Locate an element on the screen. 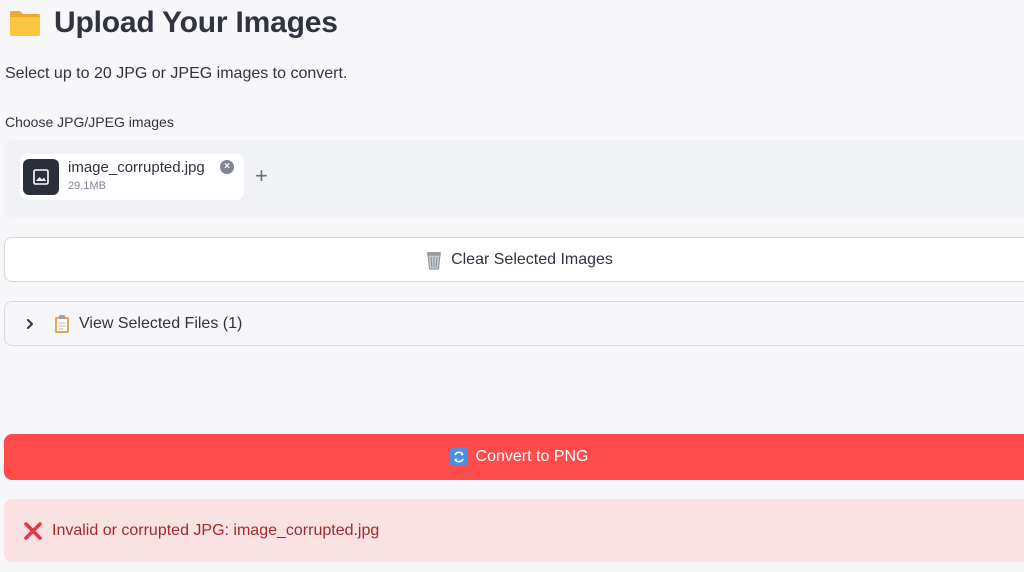 The height and width of the screenshot is (572, 1024). image-icon is located at coordinates (41, 177).